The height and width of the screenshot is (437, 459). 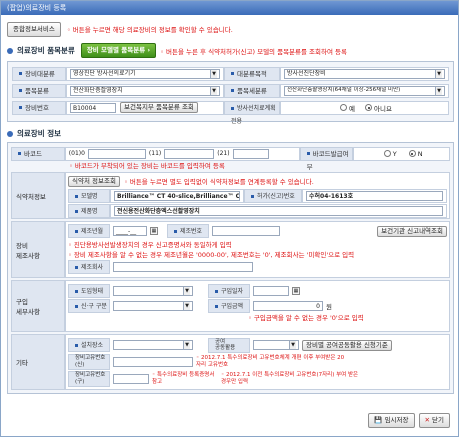 I want to click on permit-number-input: 수허04-1613호, so click(x=374, y=195).